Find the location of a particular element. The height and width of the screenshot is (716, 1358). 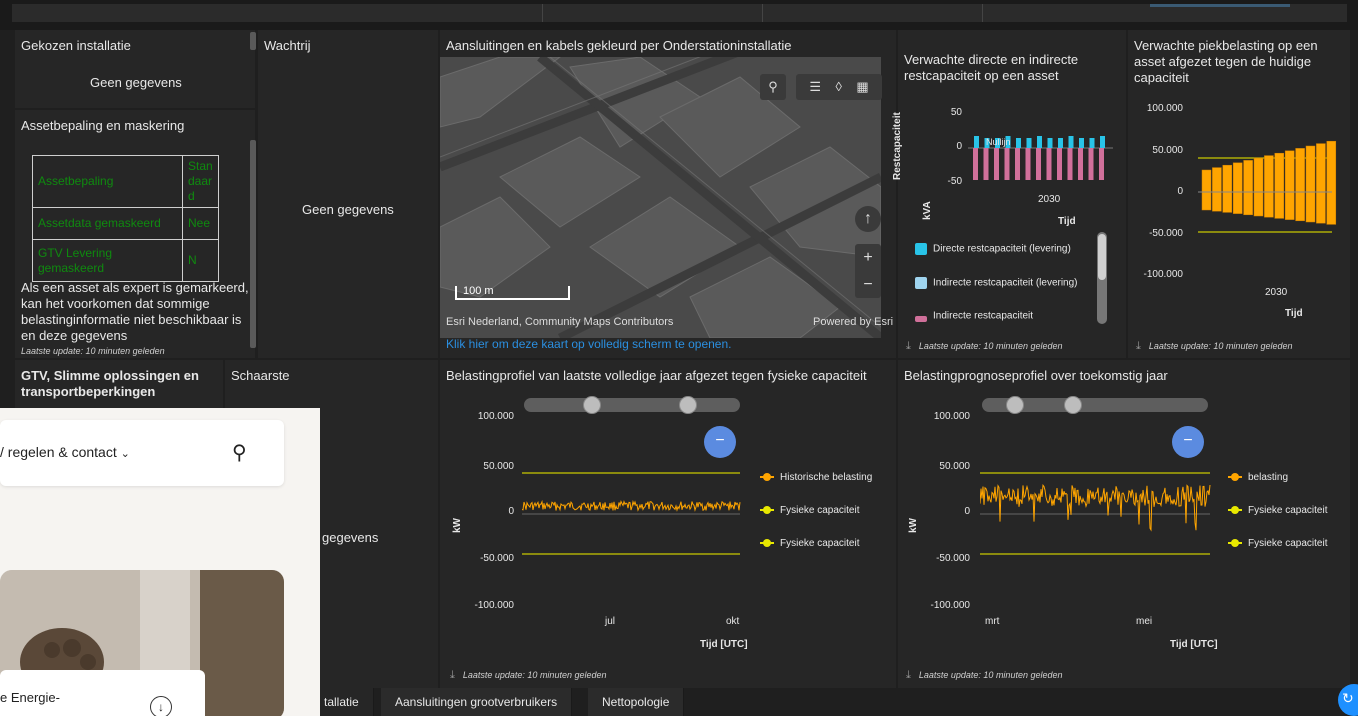

overlay-nav-bar: / regelen & contact ⌄ ⚲ is located at coordinates (142, 453).